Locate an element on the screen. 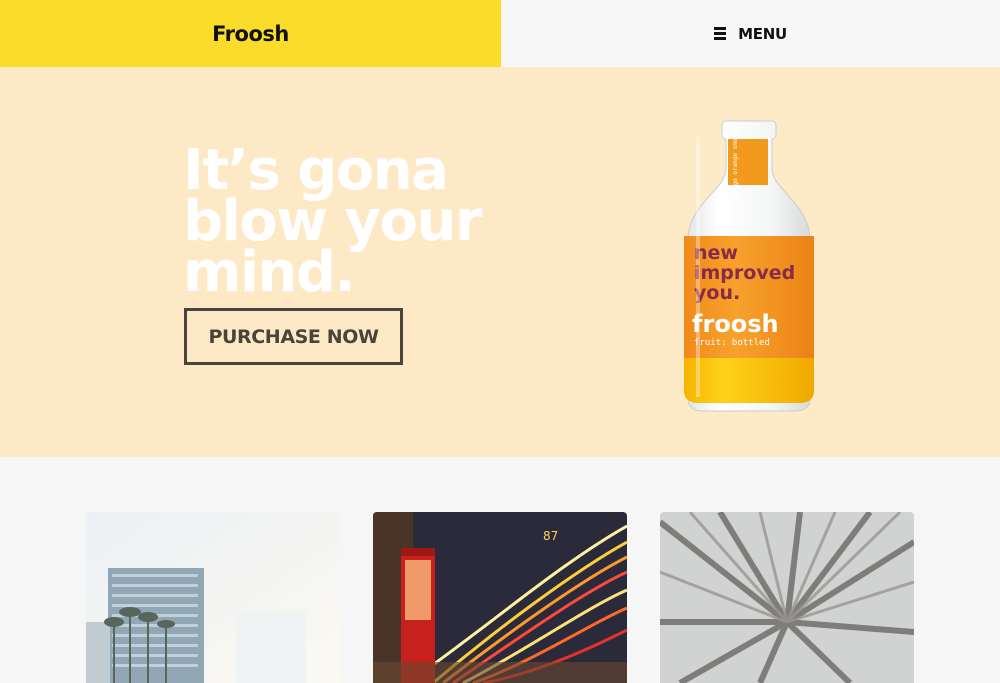  phone-booth-card: 87 is located at coordinates (500, 597).